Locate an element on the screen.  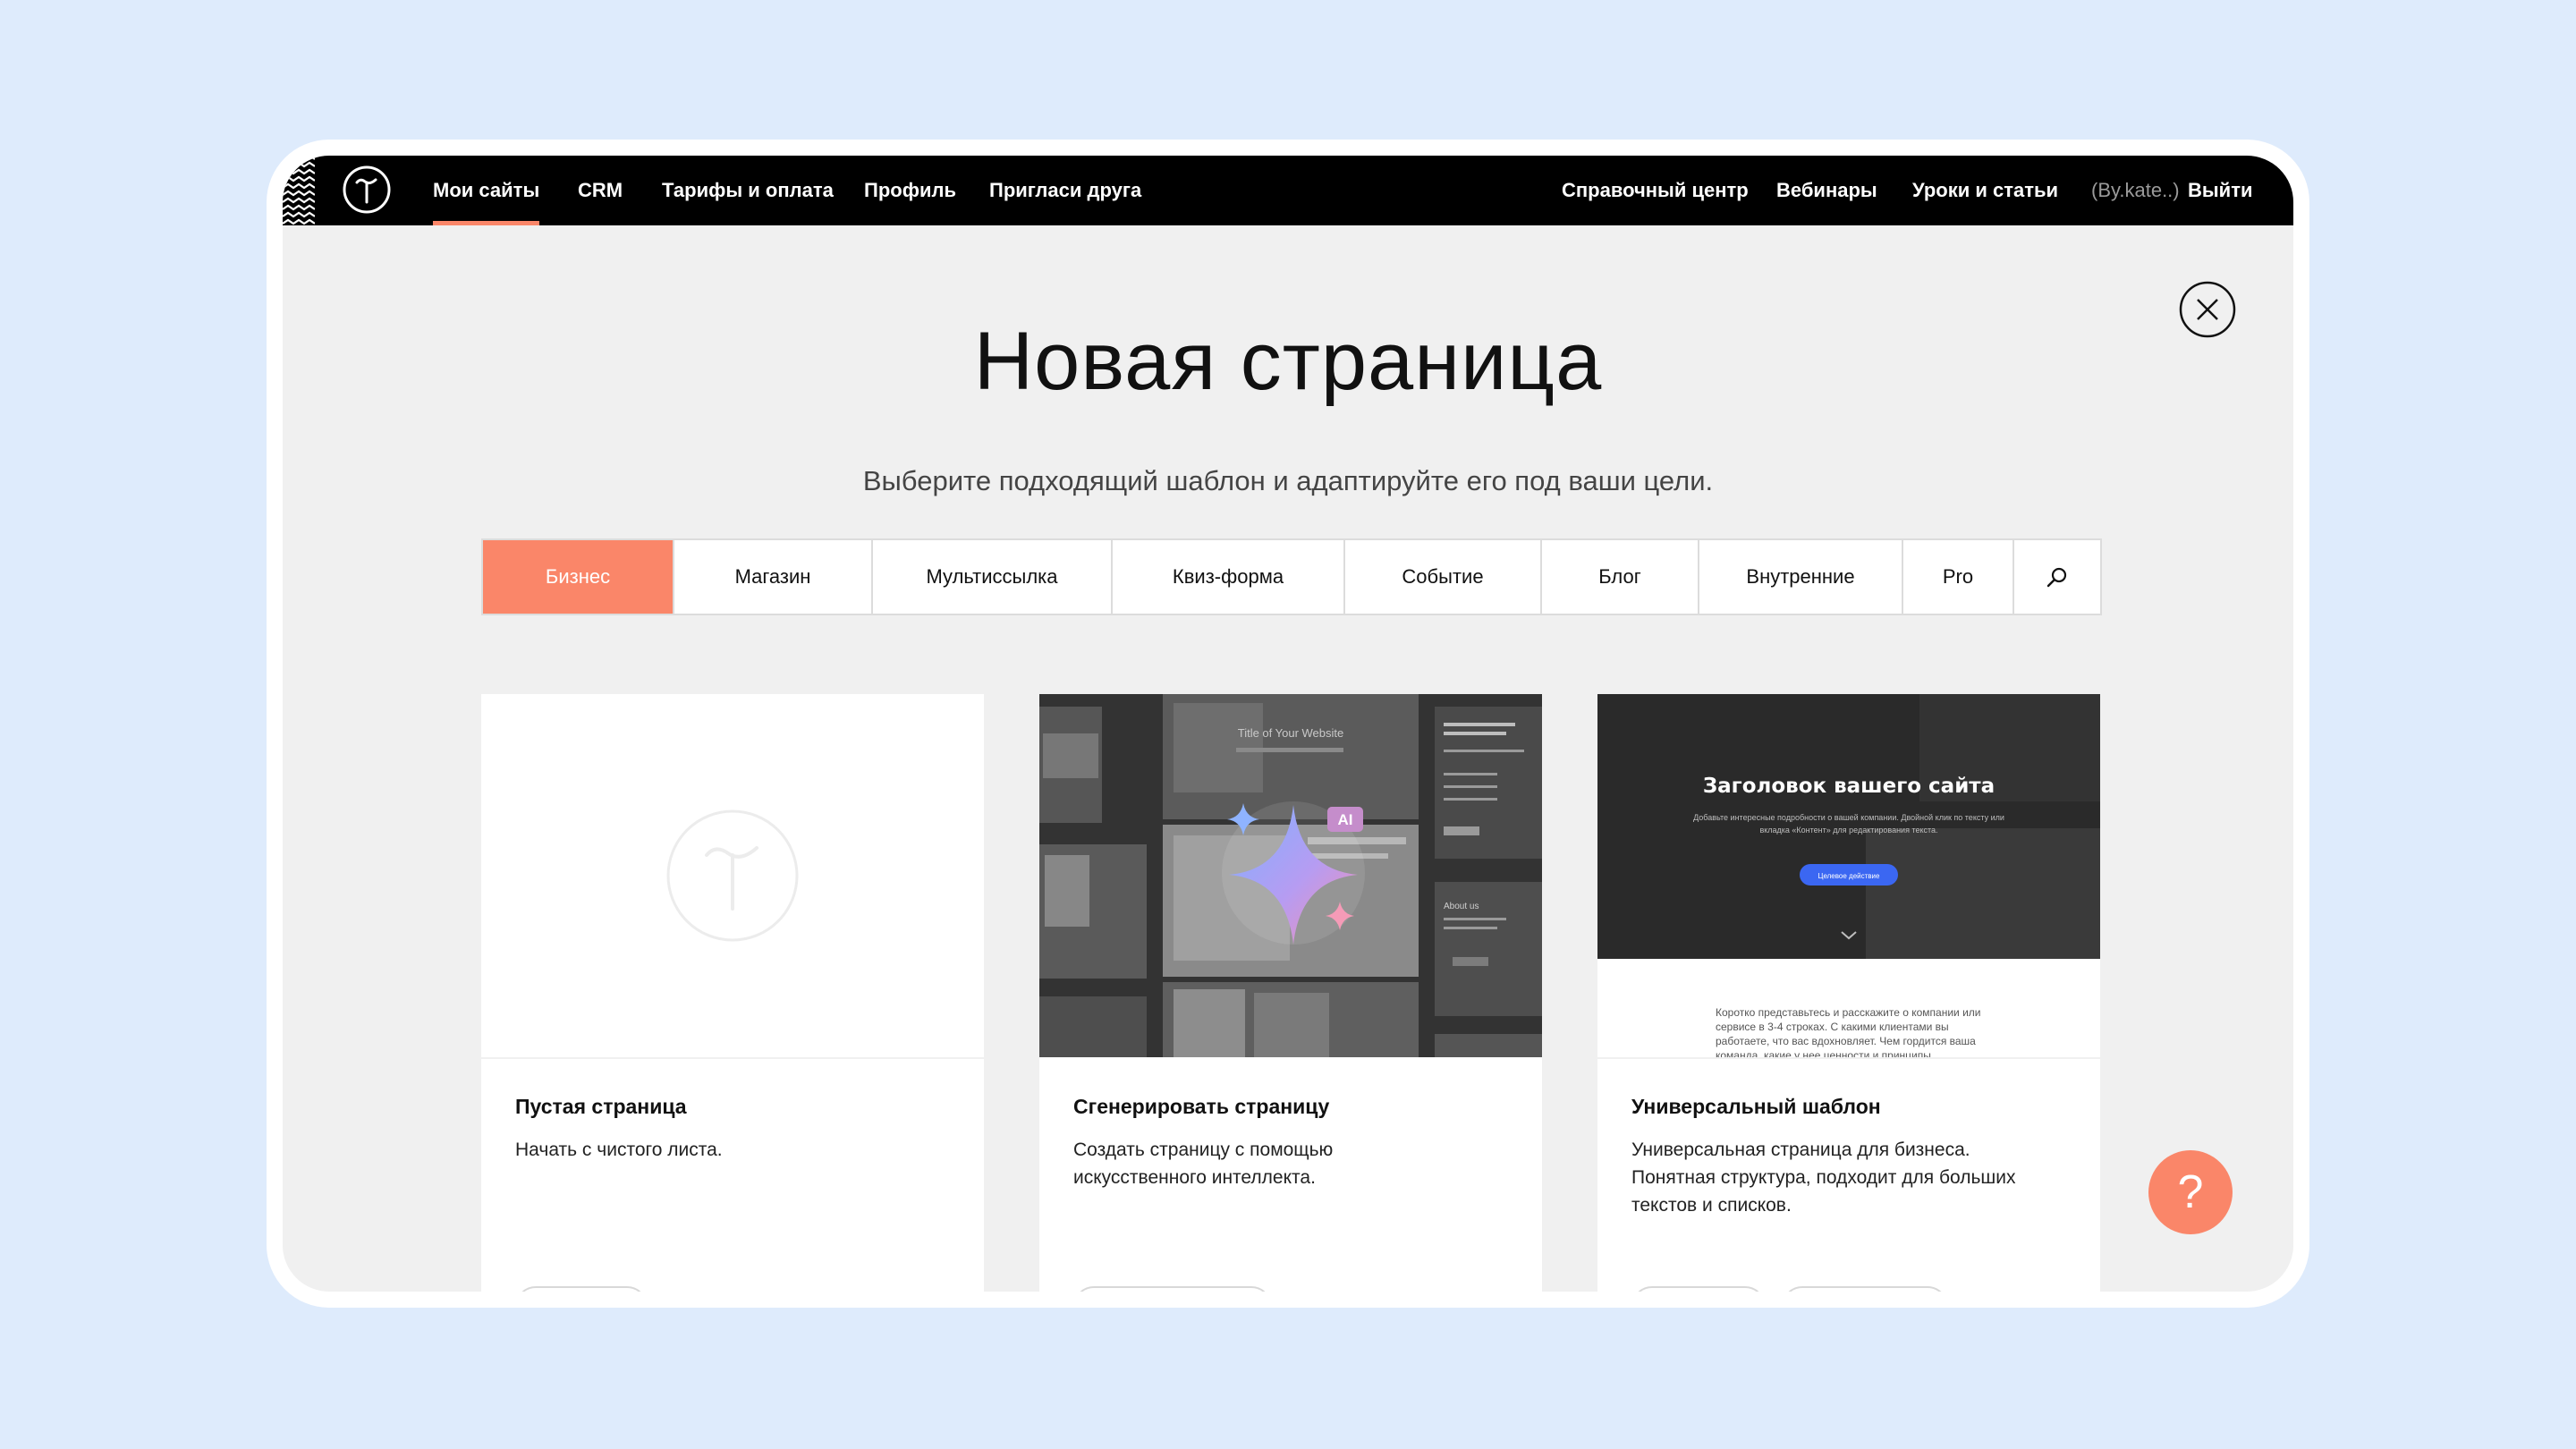
preview-button: Целевое действие is located at coordinates (1849, 876).